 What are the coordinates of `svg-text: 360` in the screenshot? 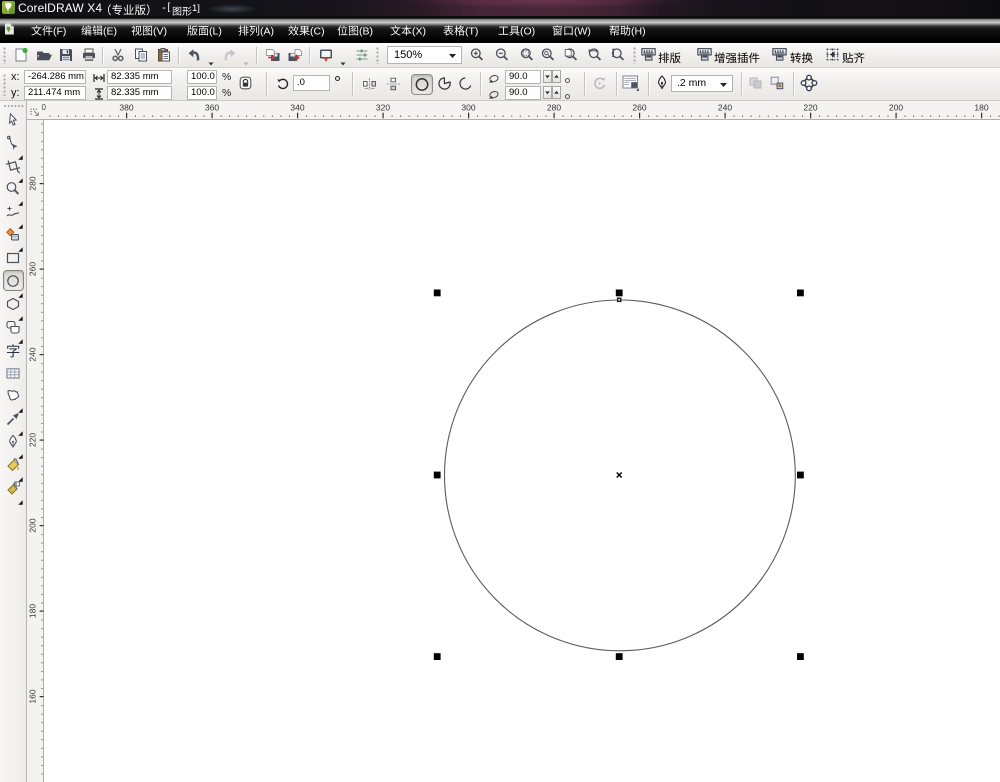 It's located at (212, 108).